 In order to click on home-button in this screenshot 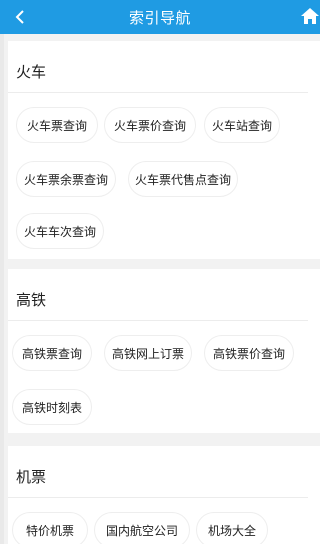, I will do `click(310, 17)`.